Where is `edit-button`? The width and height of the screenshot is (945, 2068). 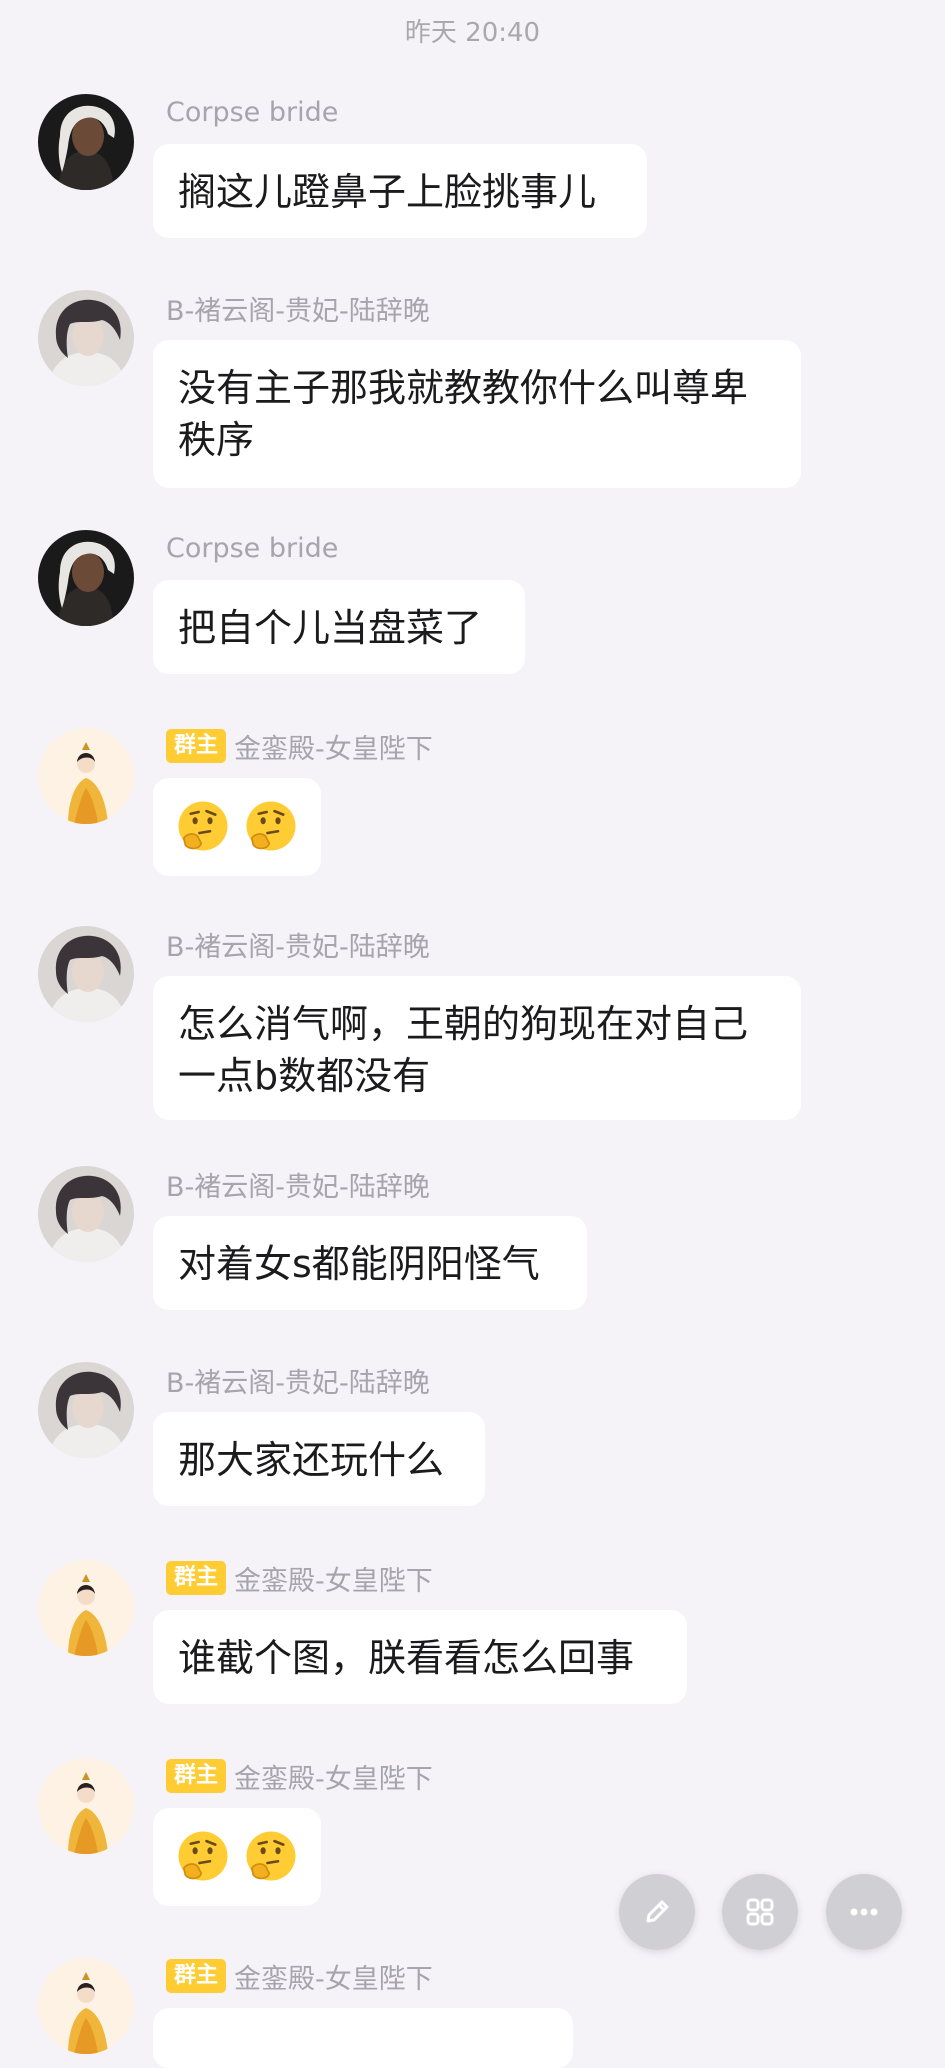
edit-button is located at coordinates (657, 1912).